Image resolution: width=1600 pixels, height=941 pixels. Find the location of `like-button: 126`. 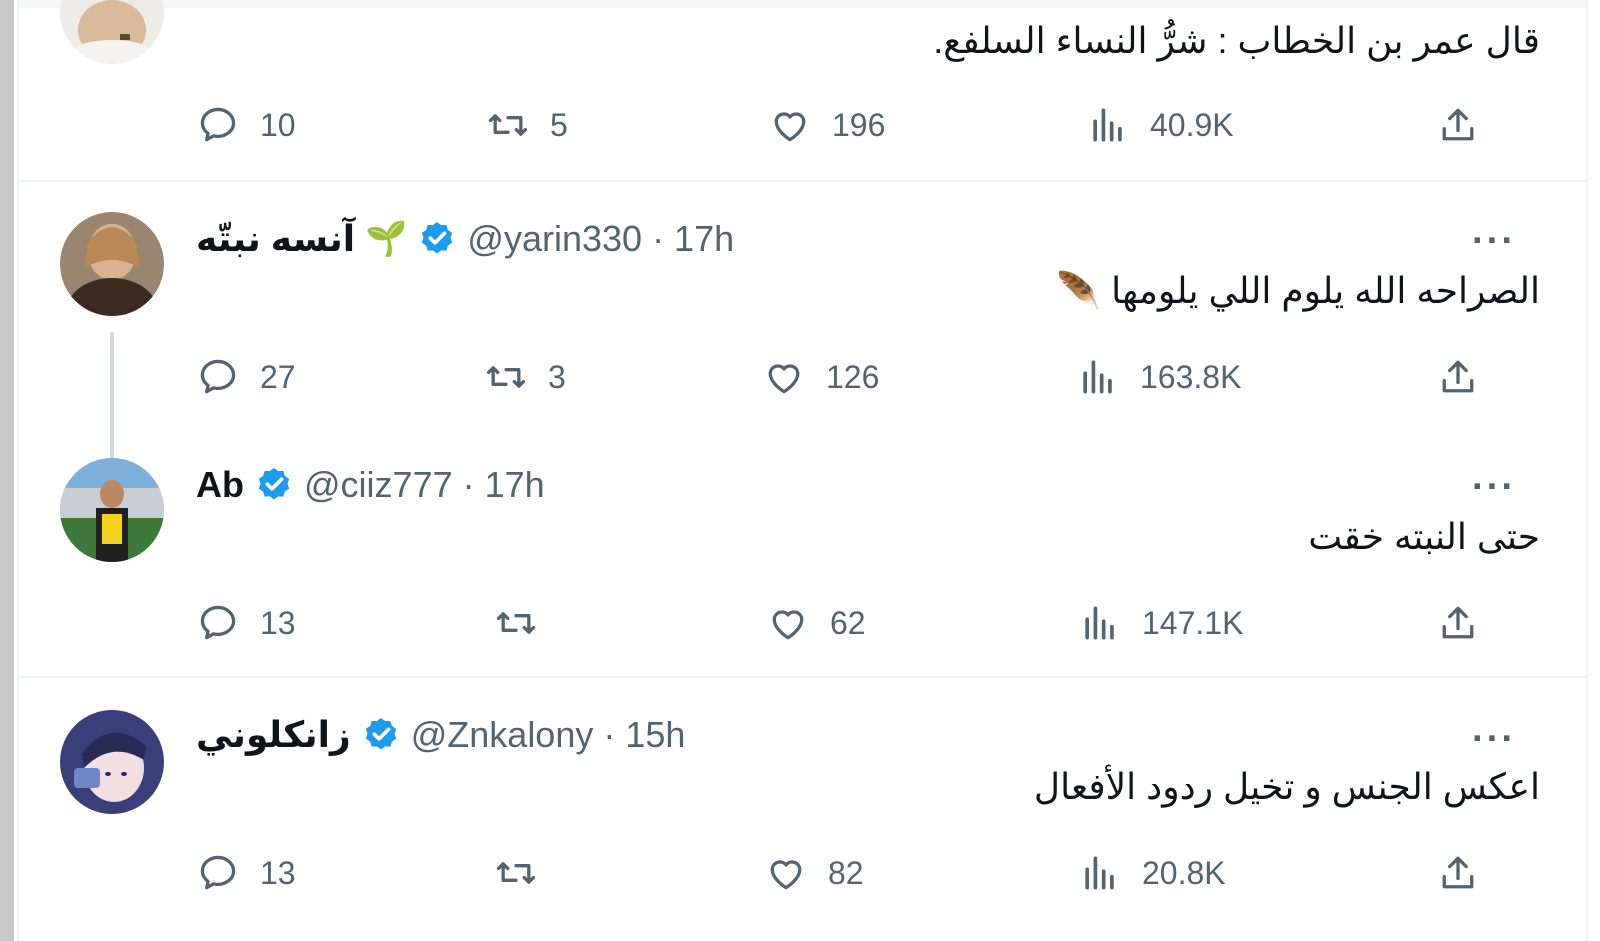

like-button: 126 is located at coordinates (820, 377).